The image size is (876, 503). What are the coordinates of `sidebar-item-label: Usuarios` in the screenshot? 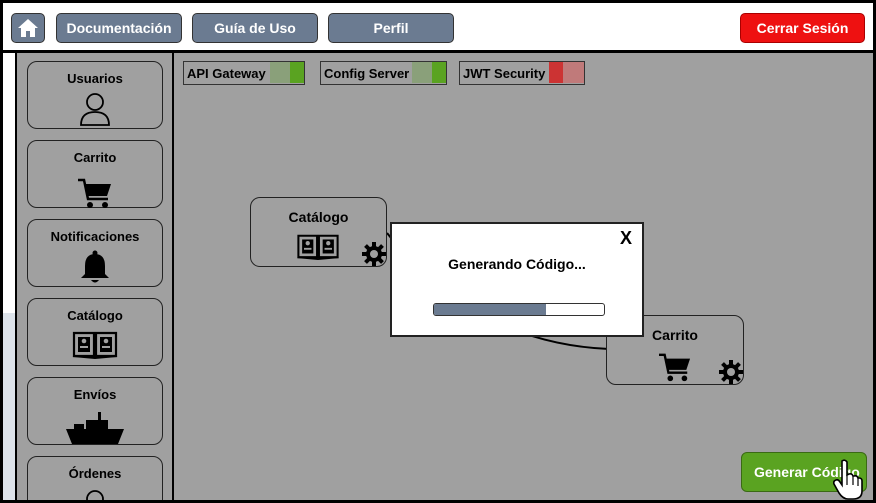 It's located at (95, 78).